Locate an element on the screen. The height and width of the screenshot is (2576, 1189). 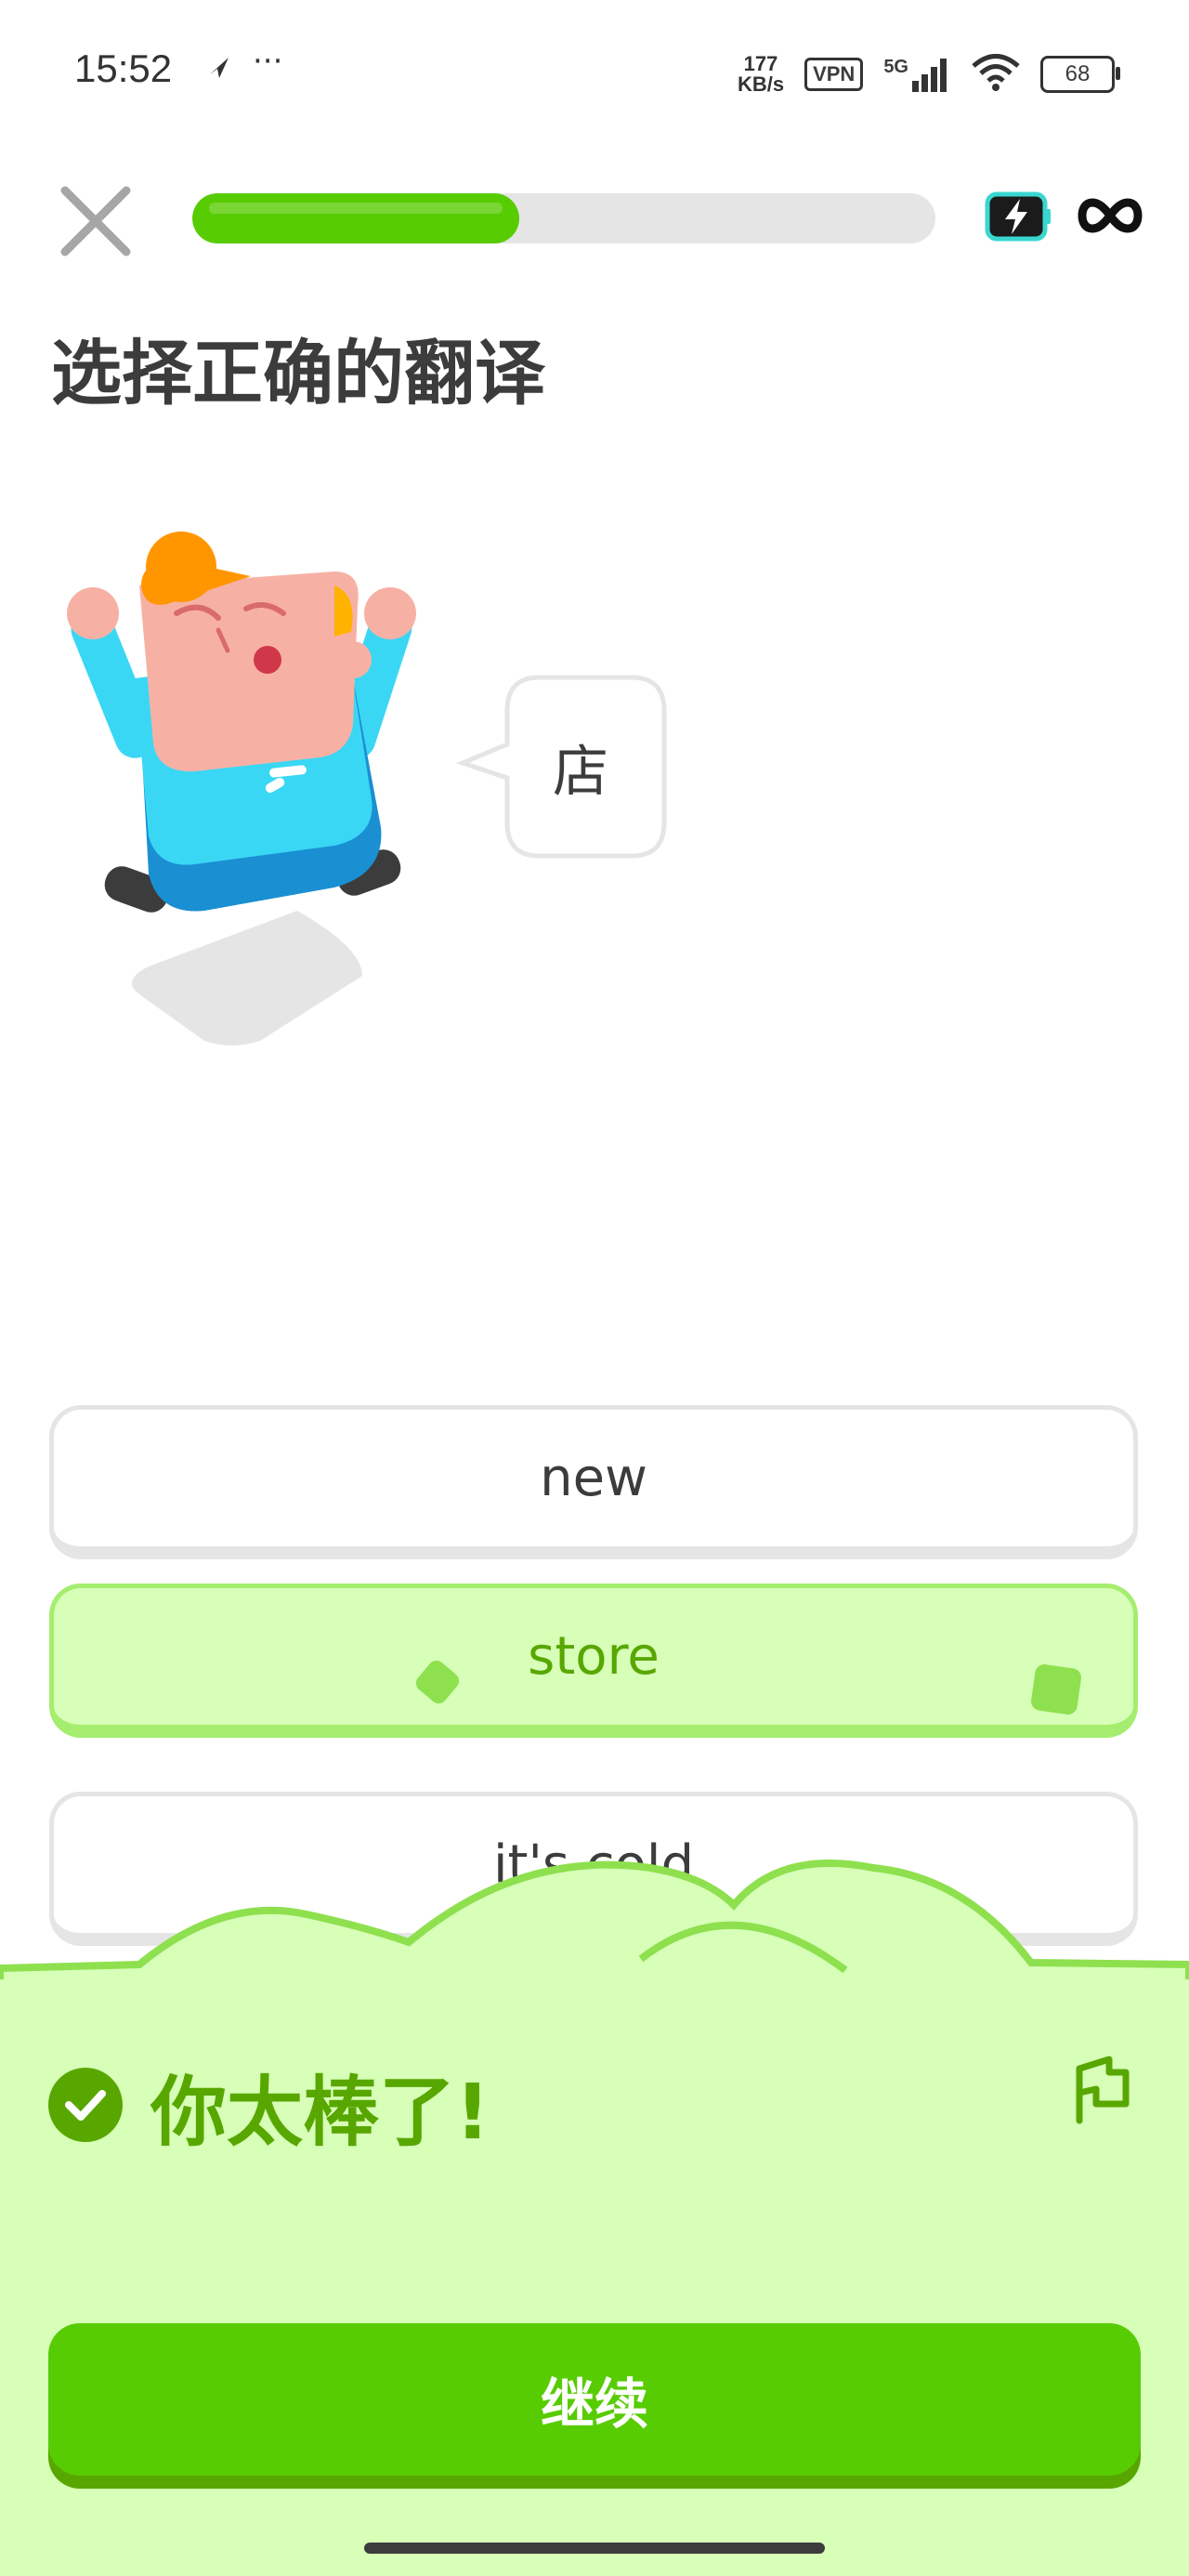
status-bar: 15:52 ··· 177 KB/s VPN 5G 68 is located at coordinates (594, 74).